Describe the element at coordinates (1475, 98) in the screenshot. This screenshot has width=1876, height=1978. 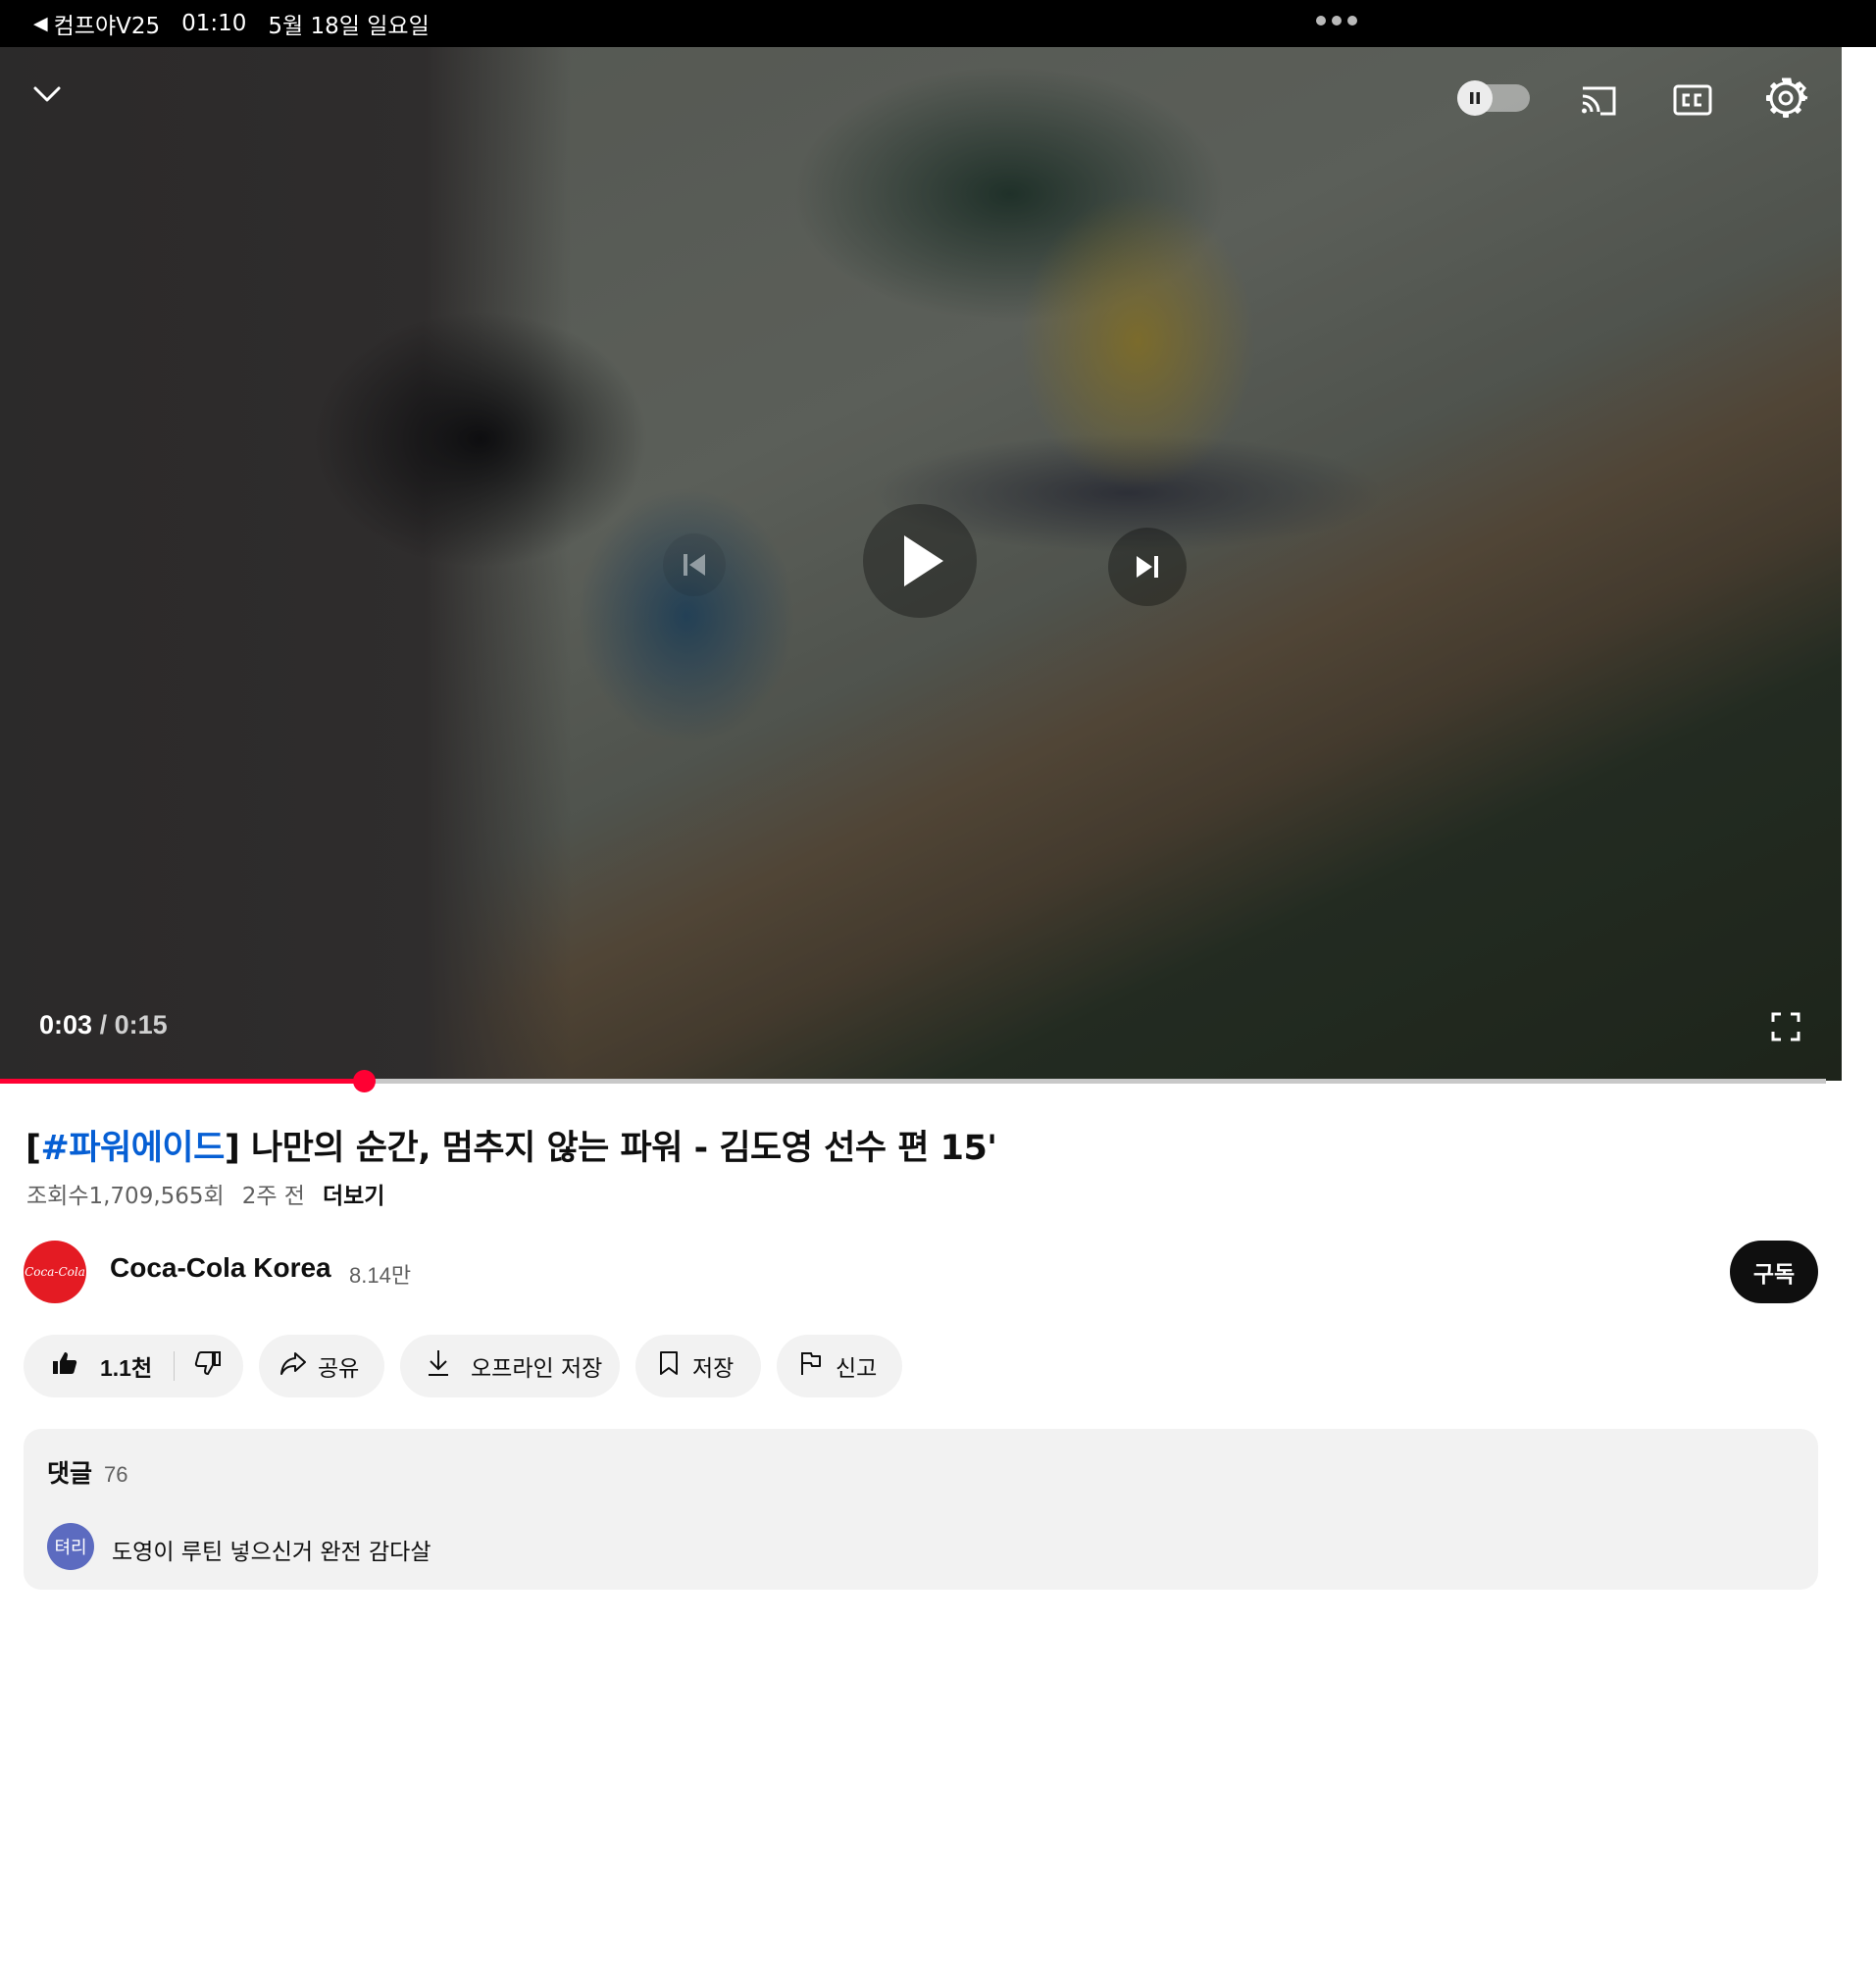
I see `pause-icon` at that location.